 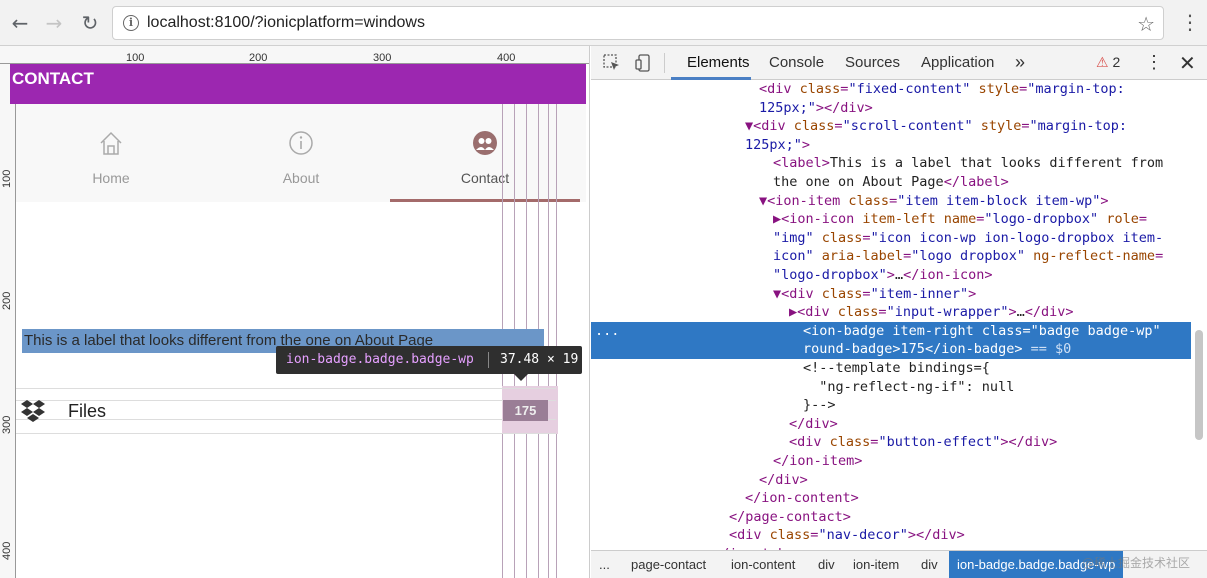 I want to click on tab-bar: Home About Contact, so click(x=301, y=153).